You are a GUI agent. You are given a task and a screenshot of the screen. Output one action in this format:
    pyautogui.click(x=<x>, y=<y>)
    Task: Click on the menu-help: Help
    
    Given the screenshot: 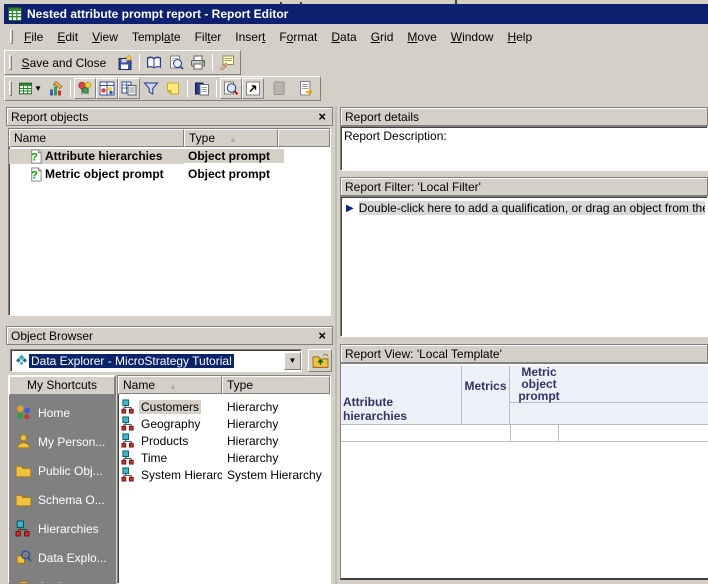 What is the action you would take?
    pyautogui.click(x=519, y=37)
    